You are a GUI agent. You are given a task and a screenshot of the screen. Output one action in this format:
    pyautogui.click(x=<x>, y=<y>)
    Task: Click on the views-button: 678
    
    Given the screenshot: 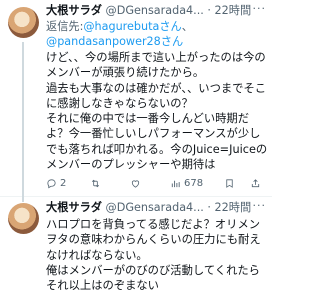 What is the action you would take?
    pyautogui.click(x=186, y=183)
    